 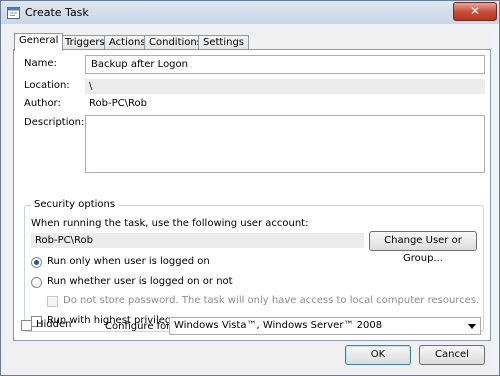 I want to click on security-options-title: Security options, so click(x=75, y=204).